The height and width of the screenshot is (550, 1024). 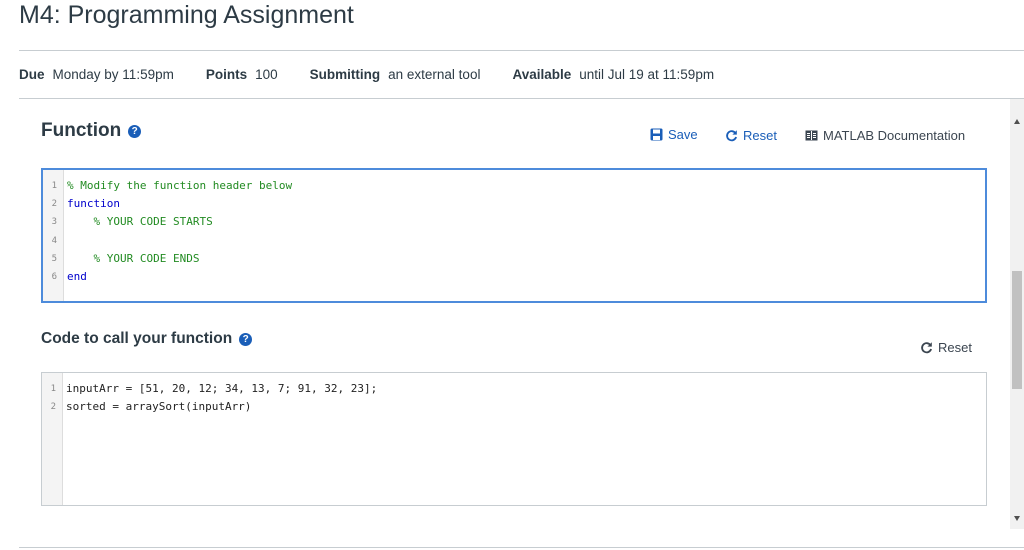 I want to click on code-text: % YOUR CODE STARTS, so click(x=140, y=222).